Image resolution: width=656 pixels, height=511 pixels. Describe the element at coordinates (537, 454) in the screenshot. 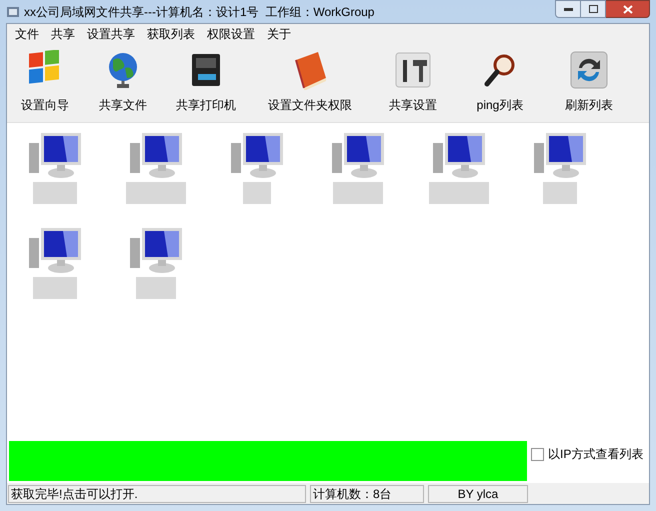

I see `checkbox` at that location.